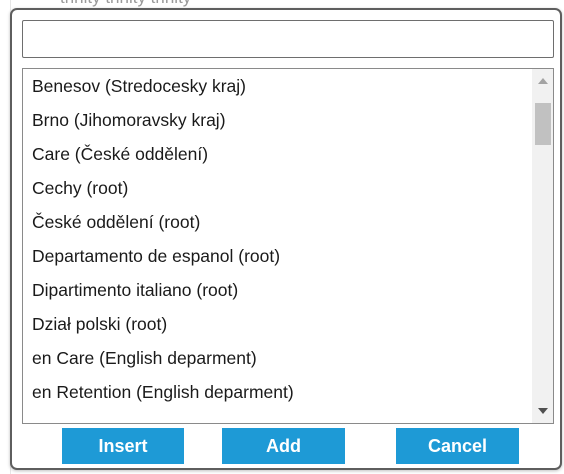 This screenshot has height=474, width=564. Describe the element at coordinates (125, 4) in the screenshot. I see `background-partial-text: trinity trinity trinity` at that location.